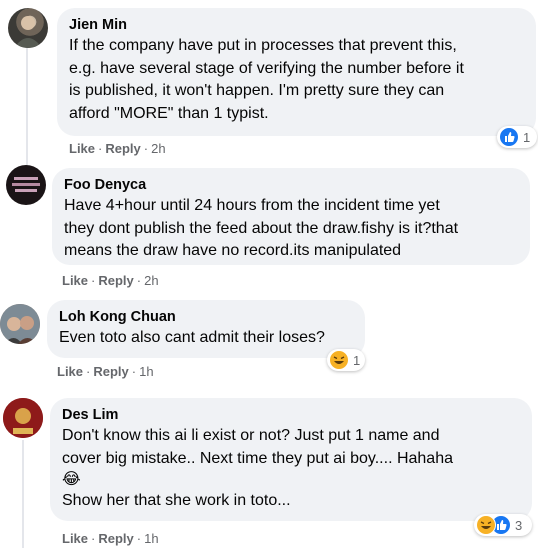 This screenshot has height=551, width=538. Describe the element at coordinates (71, 479) in the screenshot. I see `comment-emoji: 😂` at that location.